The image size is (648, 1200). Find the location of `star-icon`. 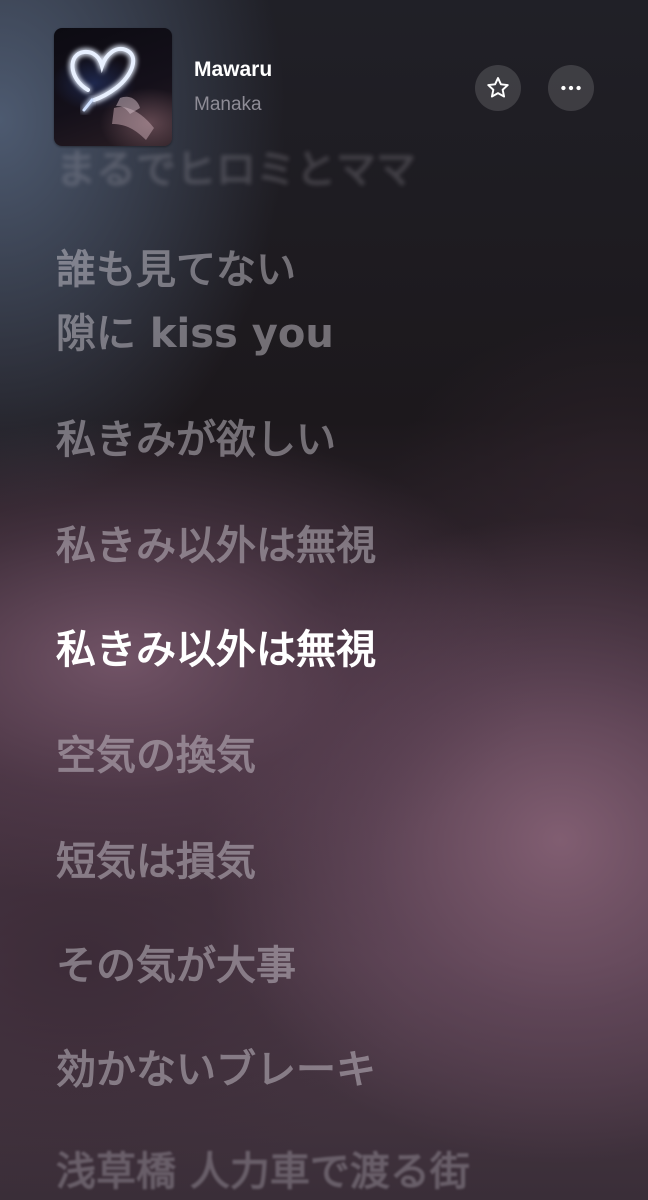

star-icon is located at coordinates (498, 87).